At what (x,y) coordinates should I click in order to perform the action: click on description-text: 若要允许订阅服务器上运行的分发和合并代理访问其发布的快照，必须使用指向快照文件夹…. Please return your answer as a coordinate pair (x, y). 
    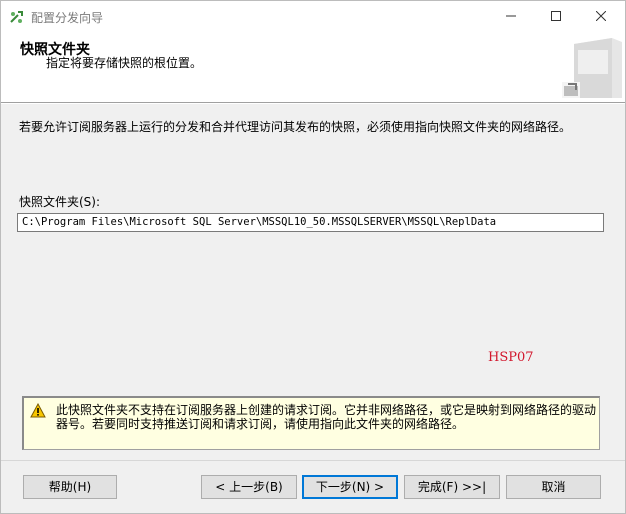
    Looking at the image, I should click on (295, 127).